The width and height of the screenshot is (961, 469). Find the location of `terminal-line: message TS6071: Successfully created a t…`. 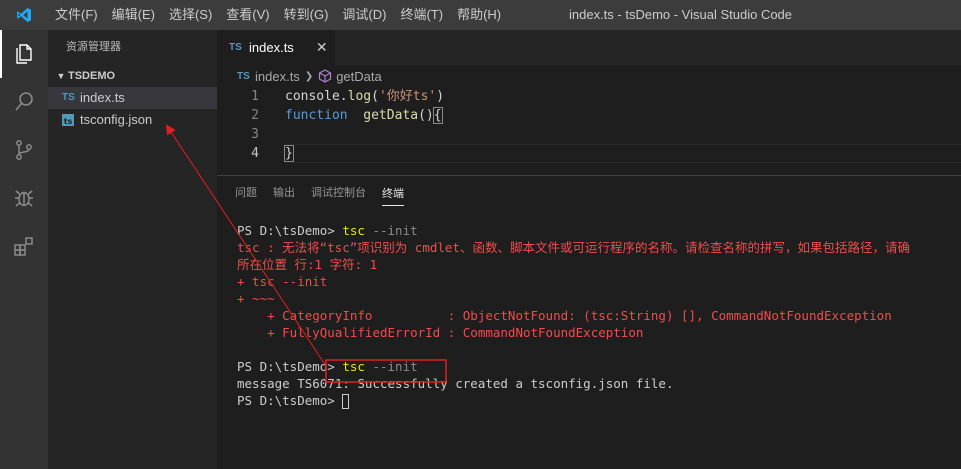

terminal-line: message TS6071: Successfully created a t… is located at coordinates (599, 383).